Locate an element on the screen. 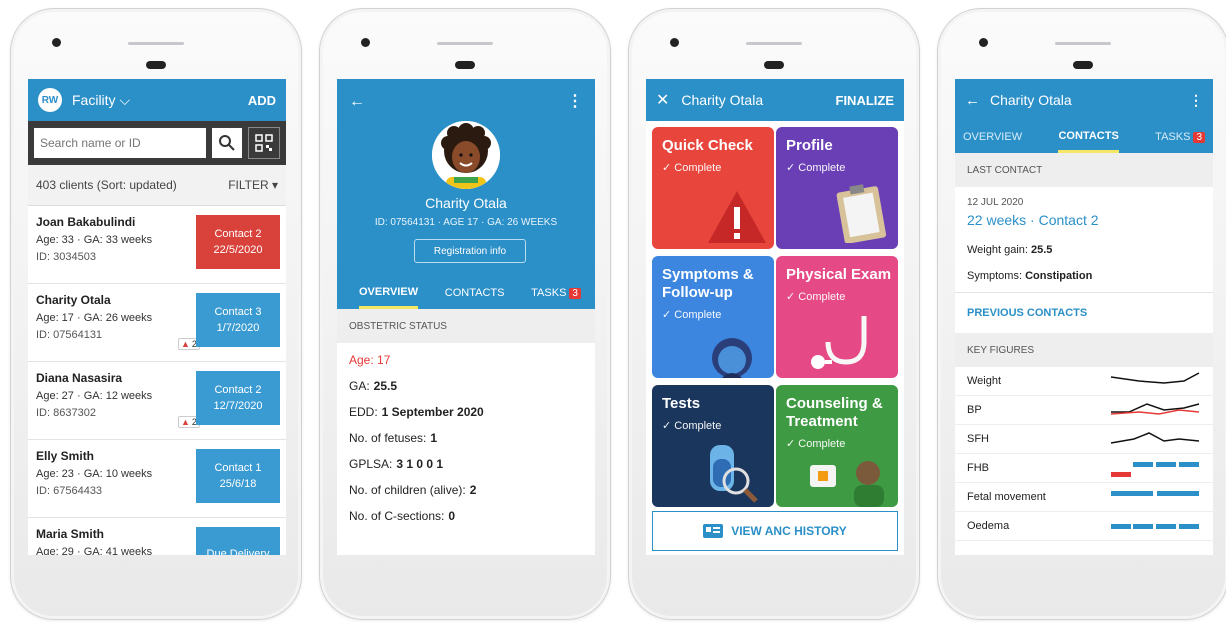  physical-exam-tile: Physical Exam ✓ Complete is located at coordinates (837, 317).